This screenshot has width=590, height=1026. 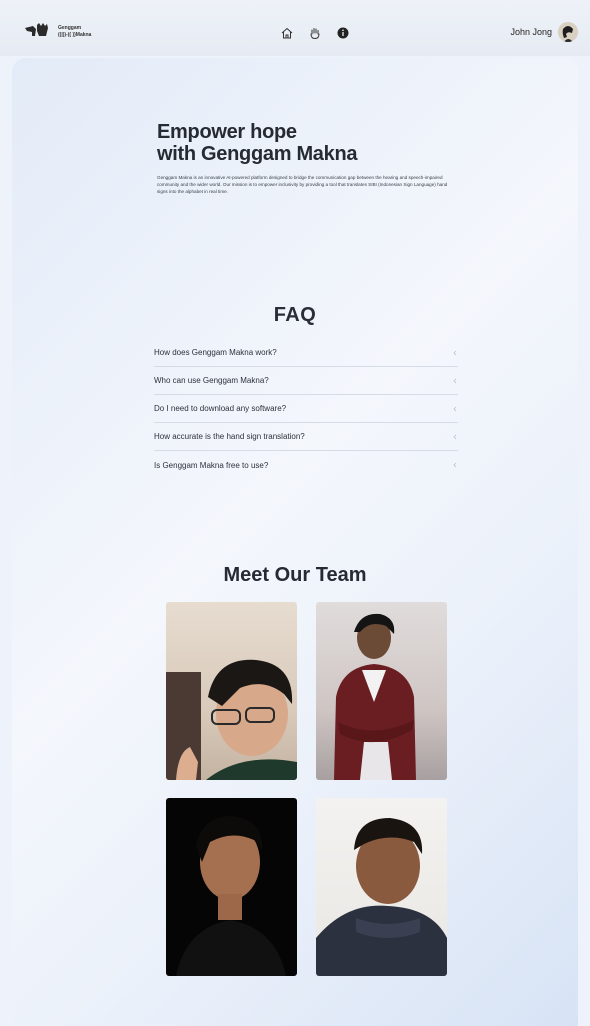 What do you see at coordinates (257, 143) in the screenshot?
I see `hero-title: Empower hope with Genggam Makna` at bounding box center [257, 143].